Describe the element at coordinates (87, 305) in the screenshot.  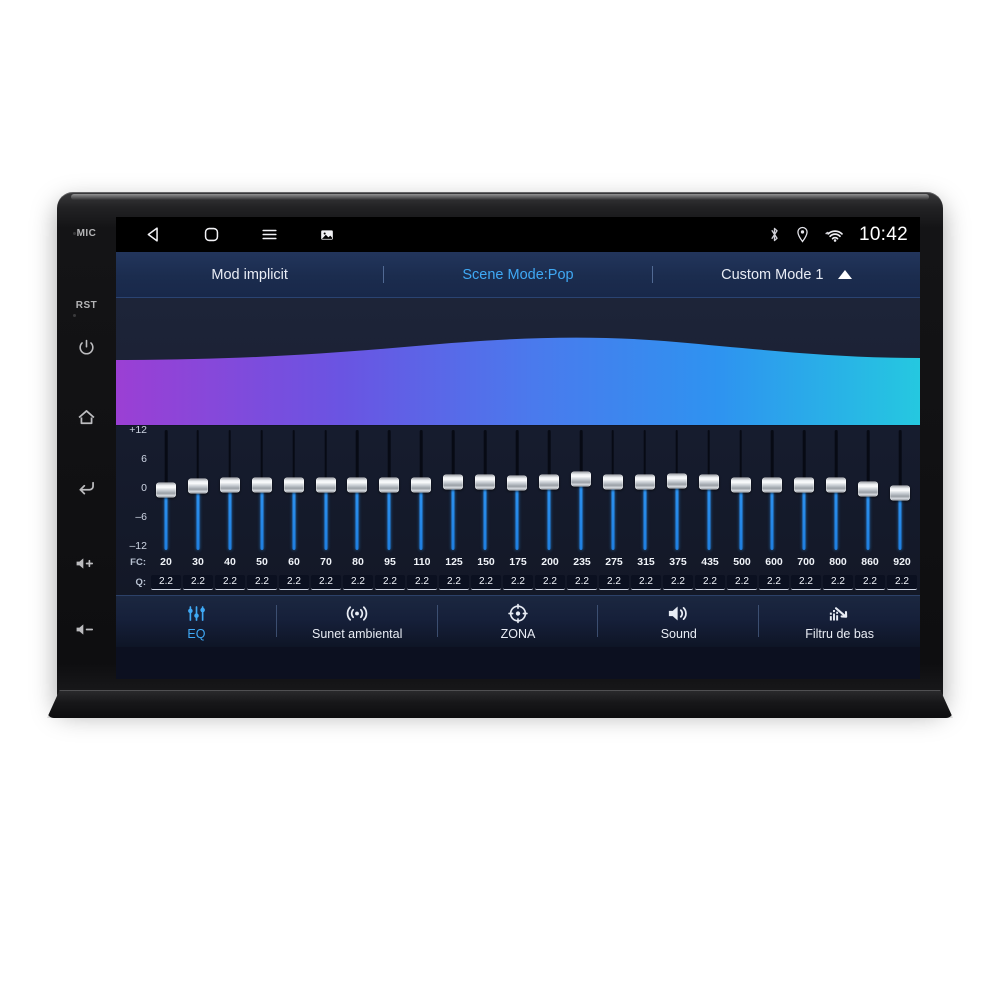
I see `reset-button: RST` at that location.